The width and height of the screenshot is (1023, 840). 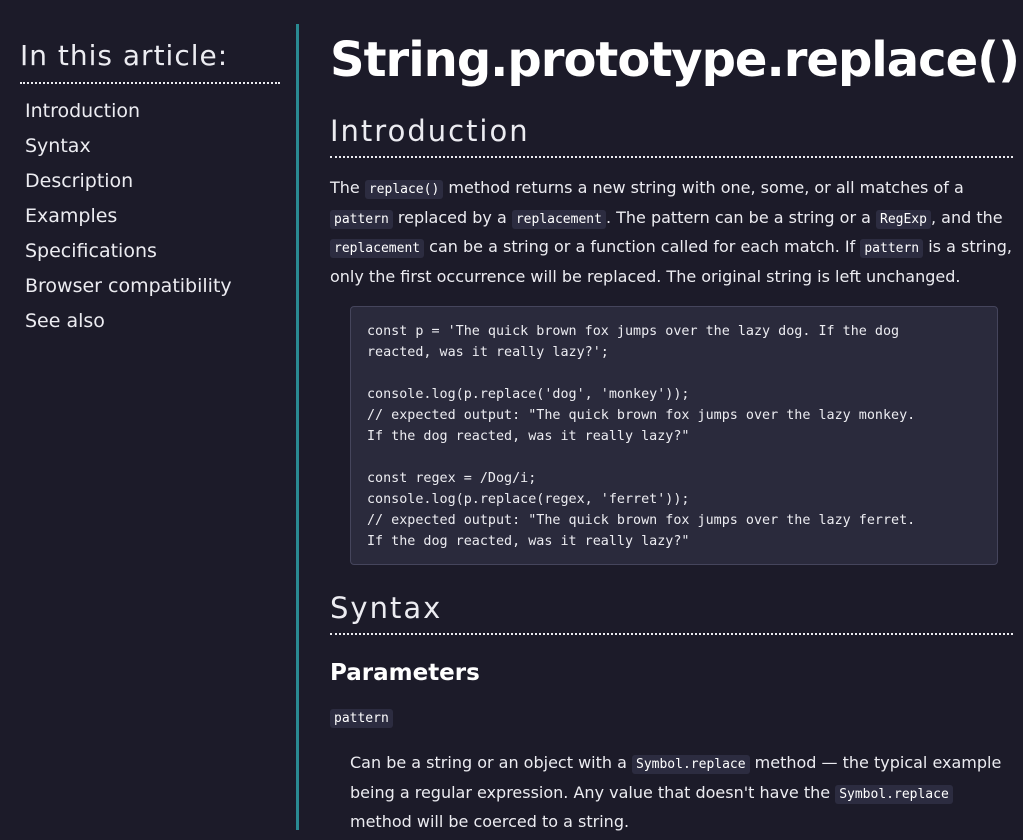 What do you see at coordinates (361, 718) in the screenshot?
I see `parameter-name-code: pattern` at bounding box center [361, 718].